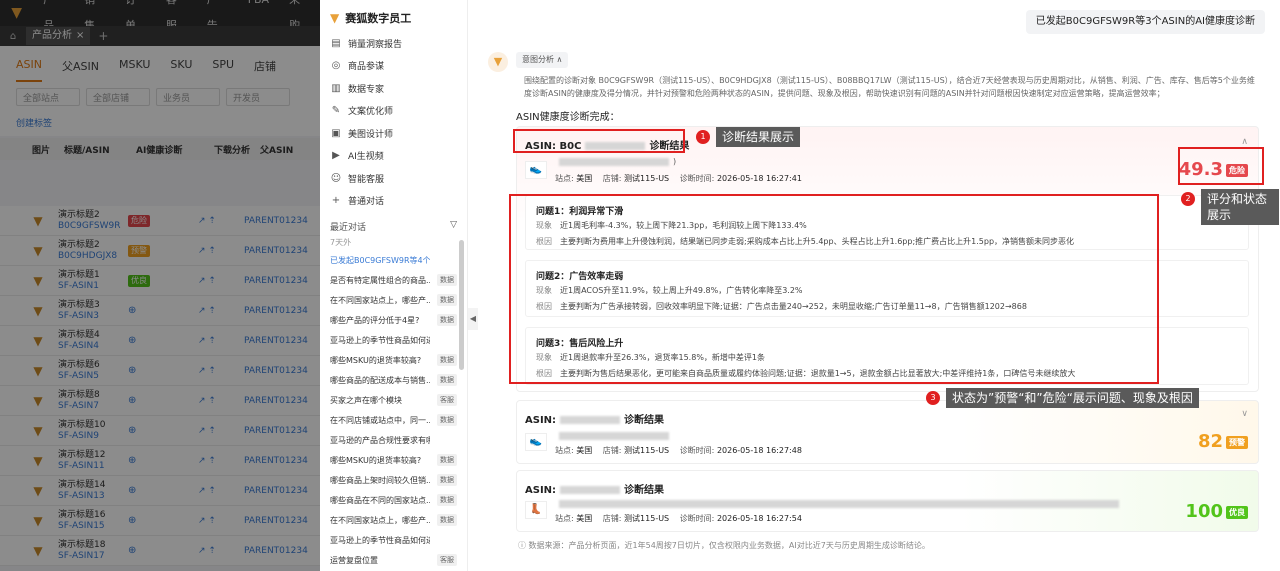  Describe the element at coordinates (341, 242) in the screenshot. I see `recent-sub: 7天外` at that location.